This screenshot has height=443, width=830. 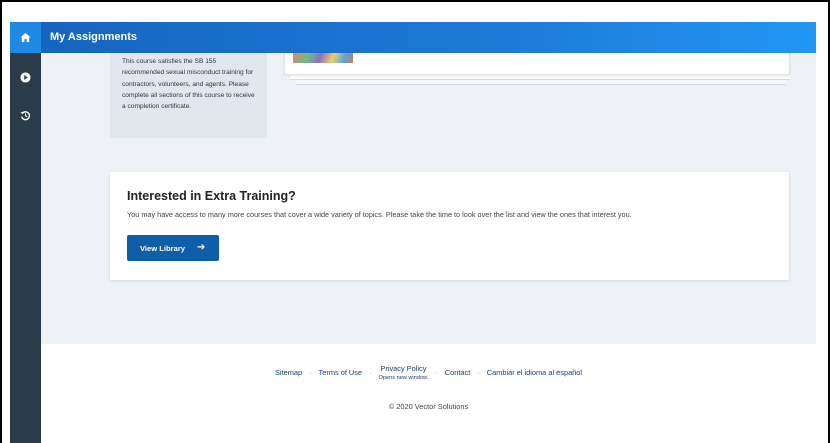 I want to click on nav-history, so click(x=25, y=115).